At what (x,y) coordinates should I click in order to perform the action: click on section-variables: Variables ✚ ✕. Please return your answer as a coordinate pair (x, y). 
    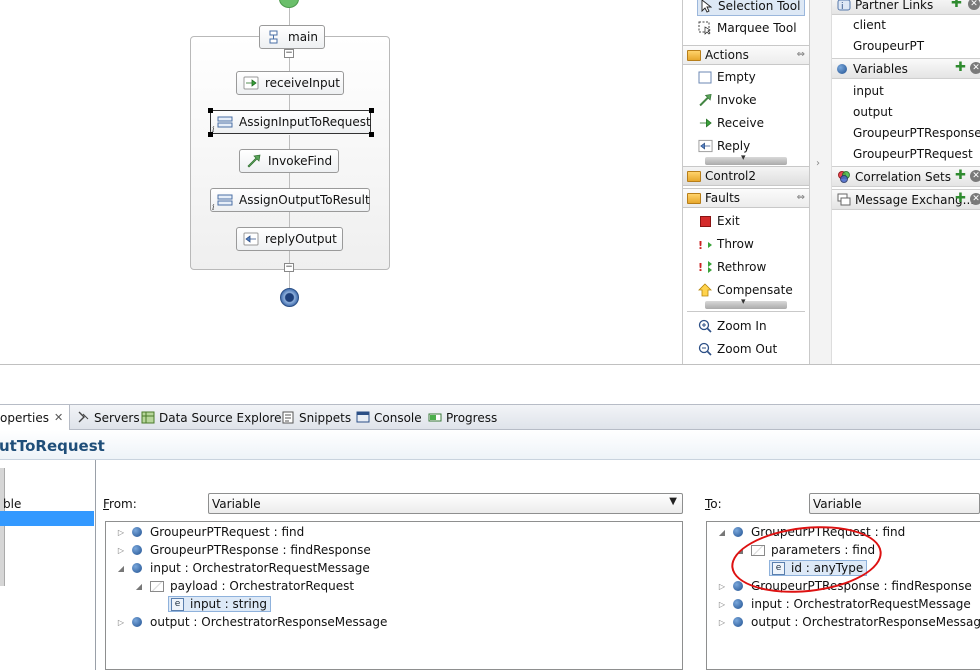
    Looking at the image, I should click on (906, 68).